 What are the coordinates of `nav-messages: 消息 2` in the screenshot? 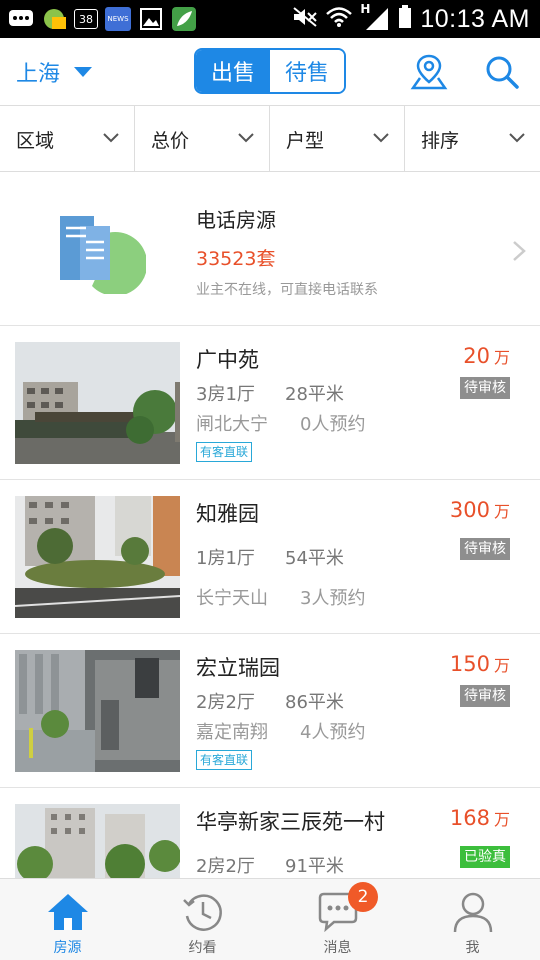 It's located at (337, 919).